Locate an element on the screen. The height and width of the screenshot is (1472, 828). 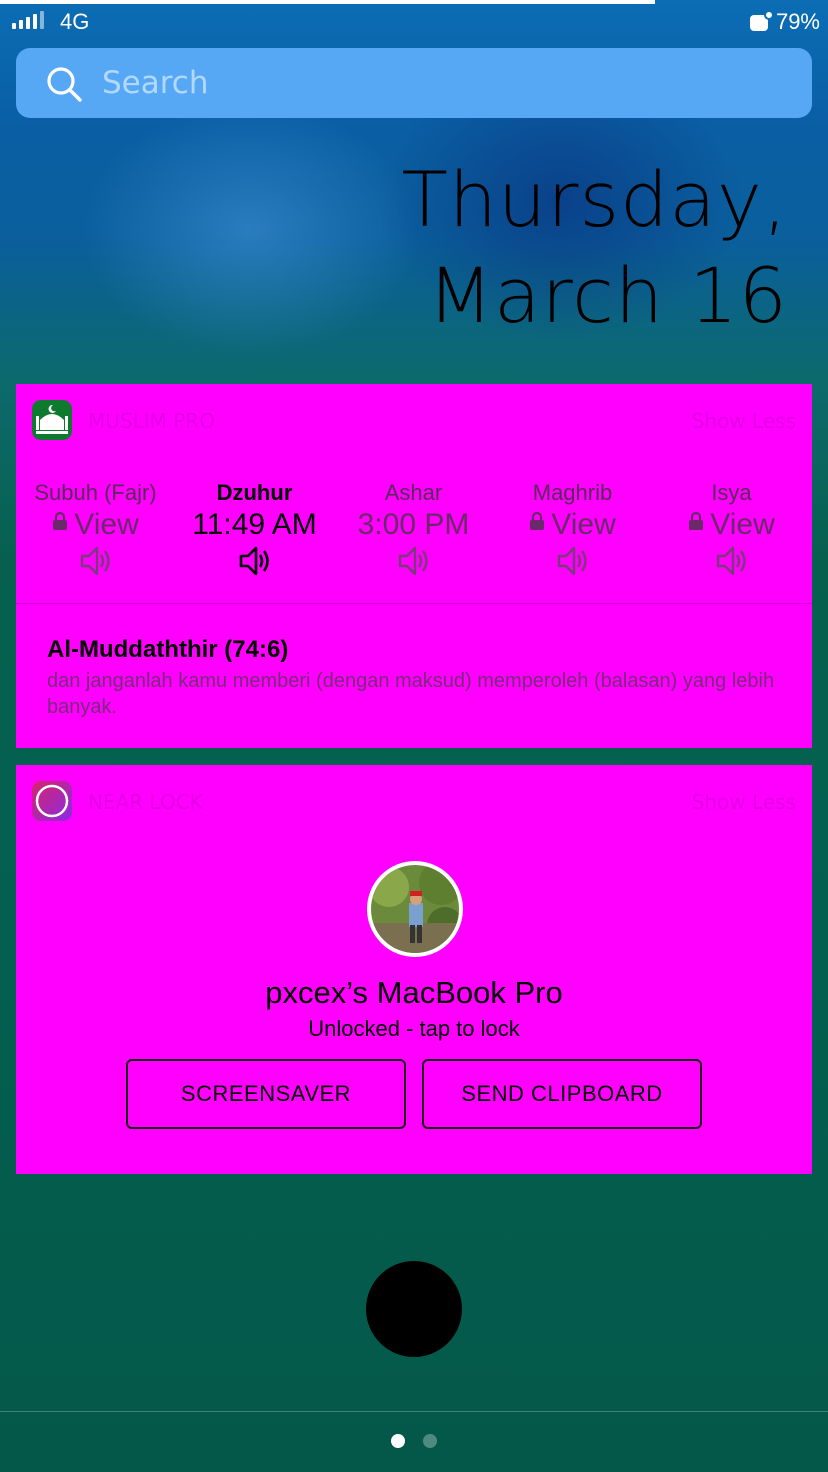
verse-title: Al-Muddaththir (74:6) is located at coordinates (167, 650).